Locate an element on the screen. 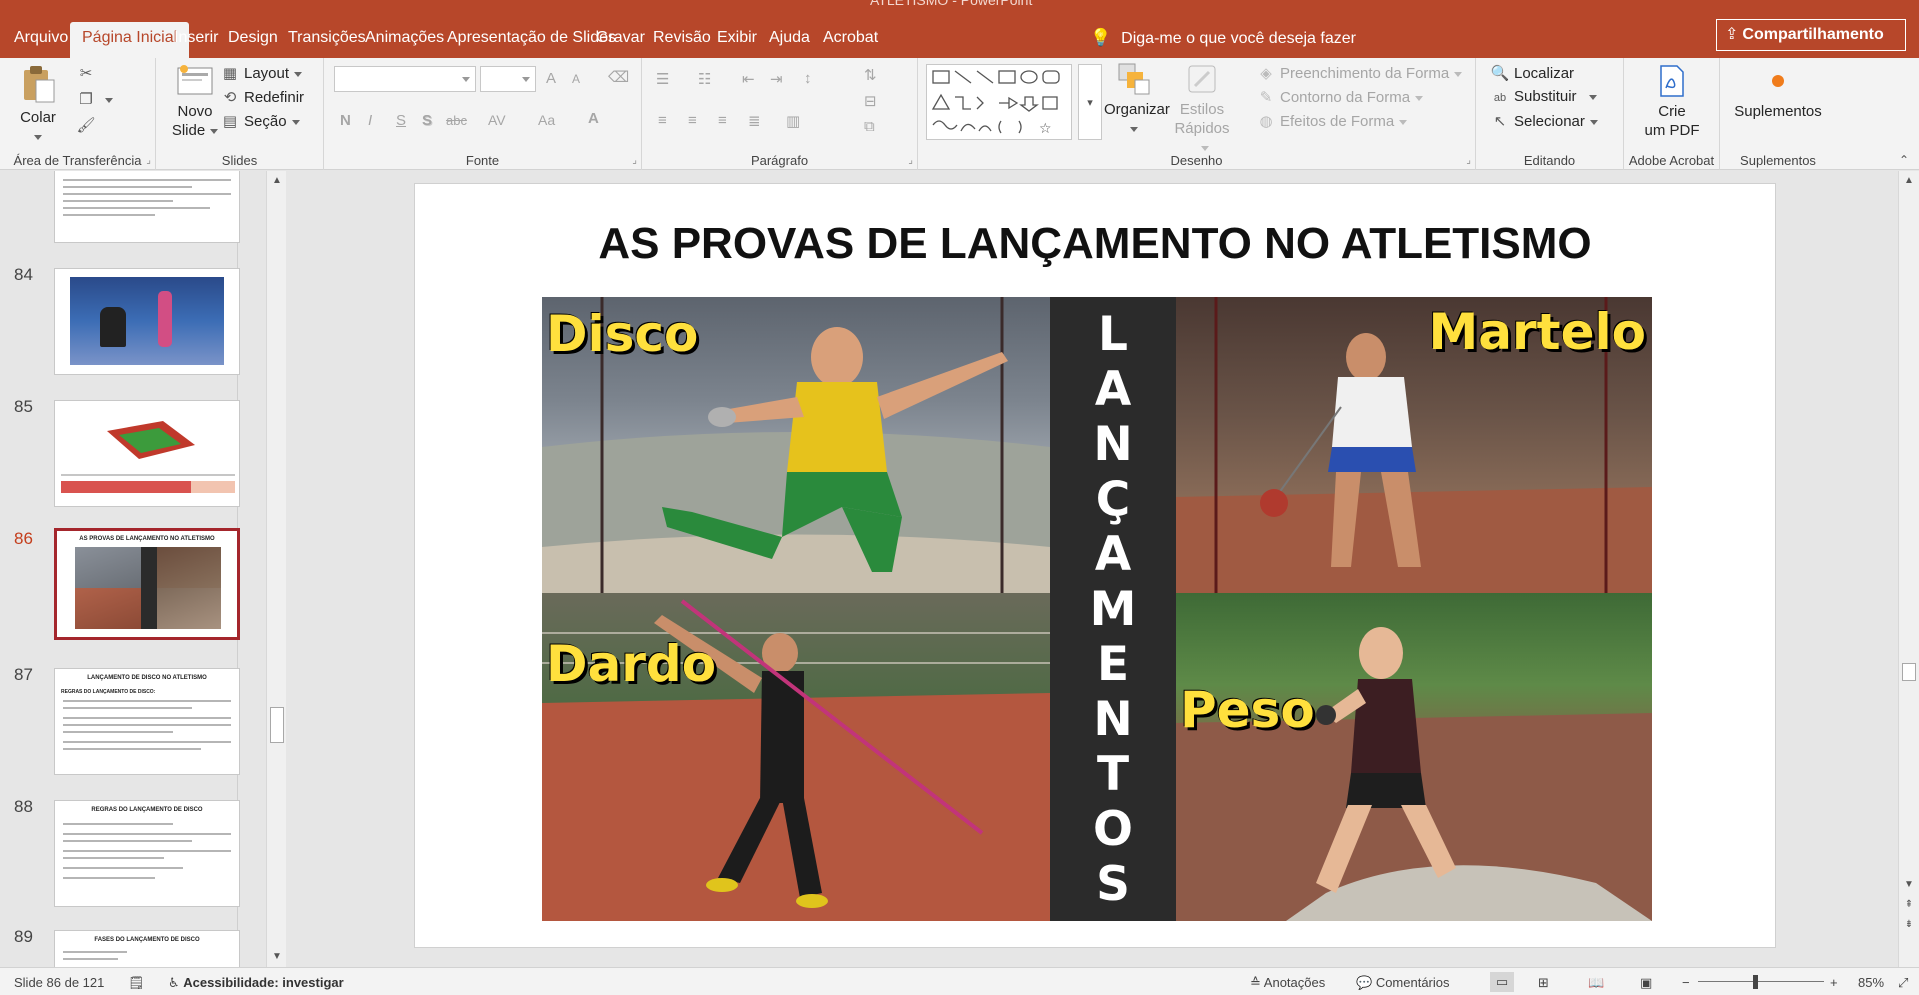 The height and width of the screenshot is (995, 1919). new-slide-button: Novo Slide is located at coordinates (195, 102).